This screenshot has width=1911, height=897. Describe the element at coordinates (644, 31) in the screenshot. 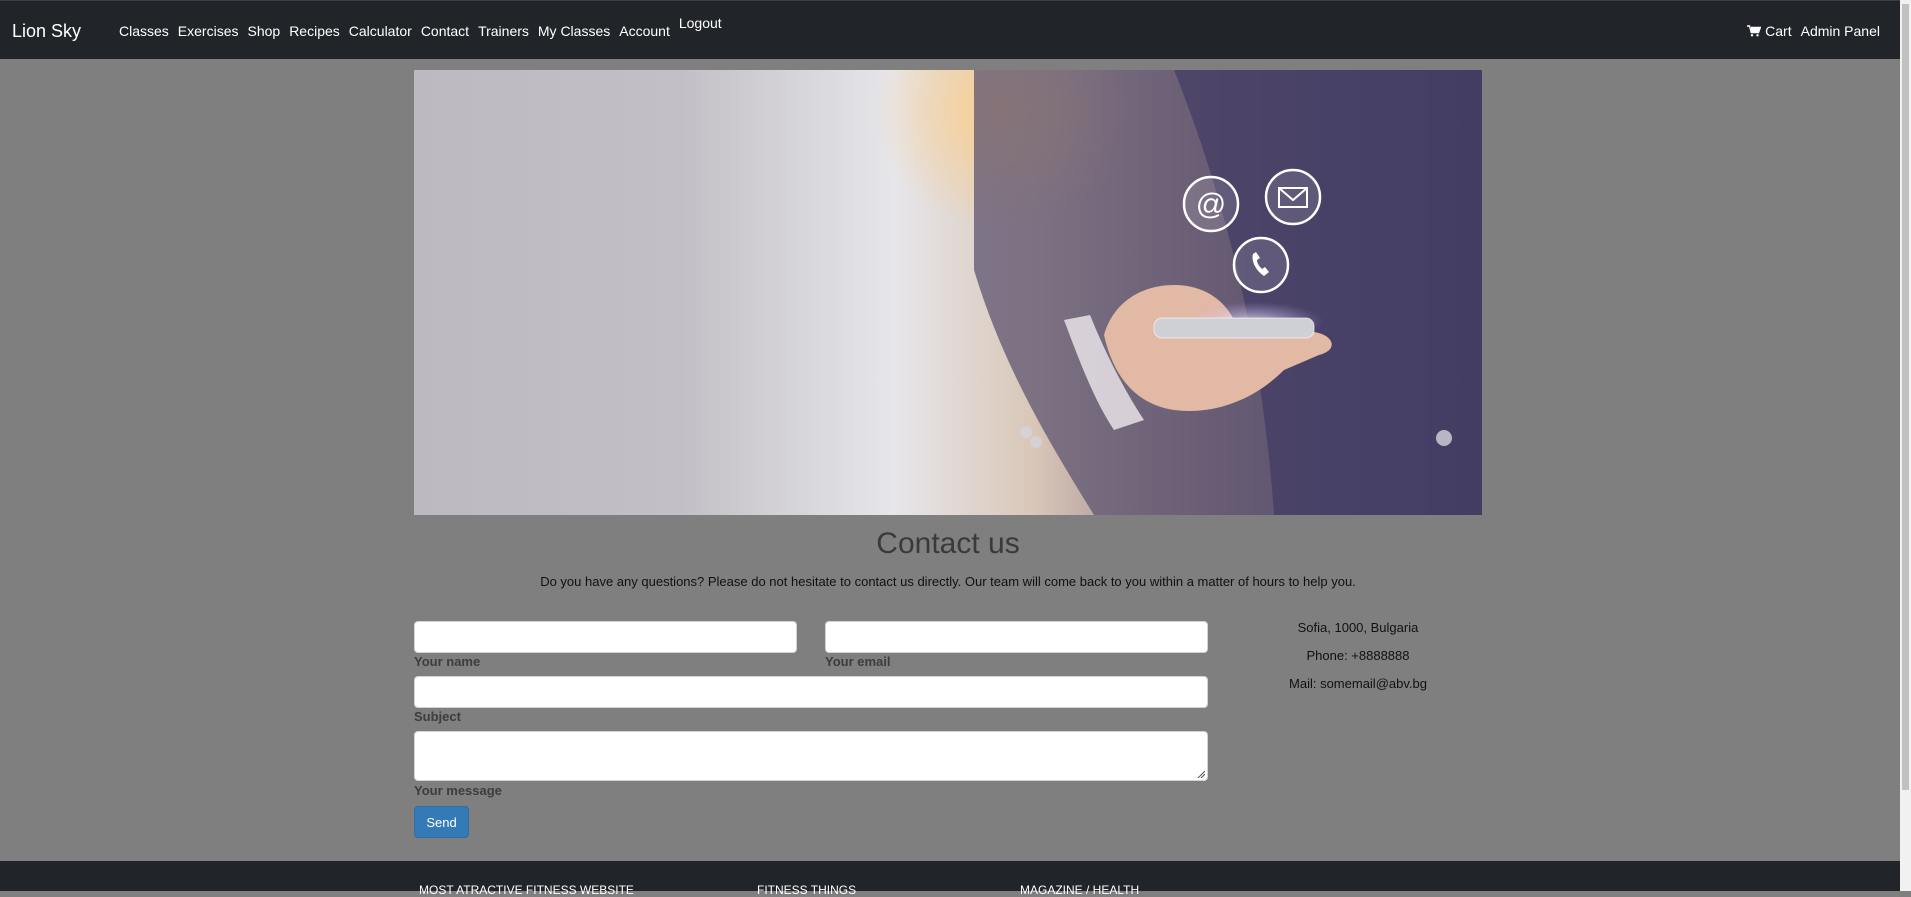

I see `nav-account: Account` at that location.